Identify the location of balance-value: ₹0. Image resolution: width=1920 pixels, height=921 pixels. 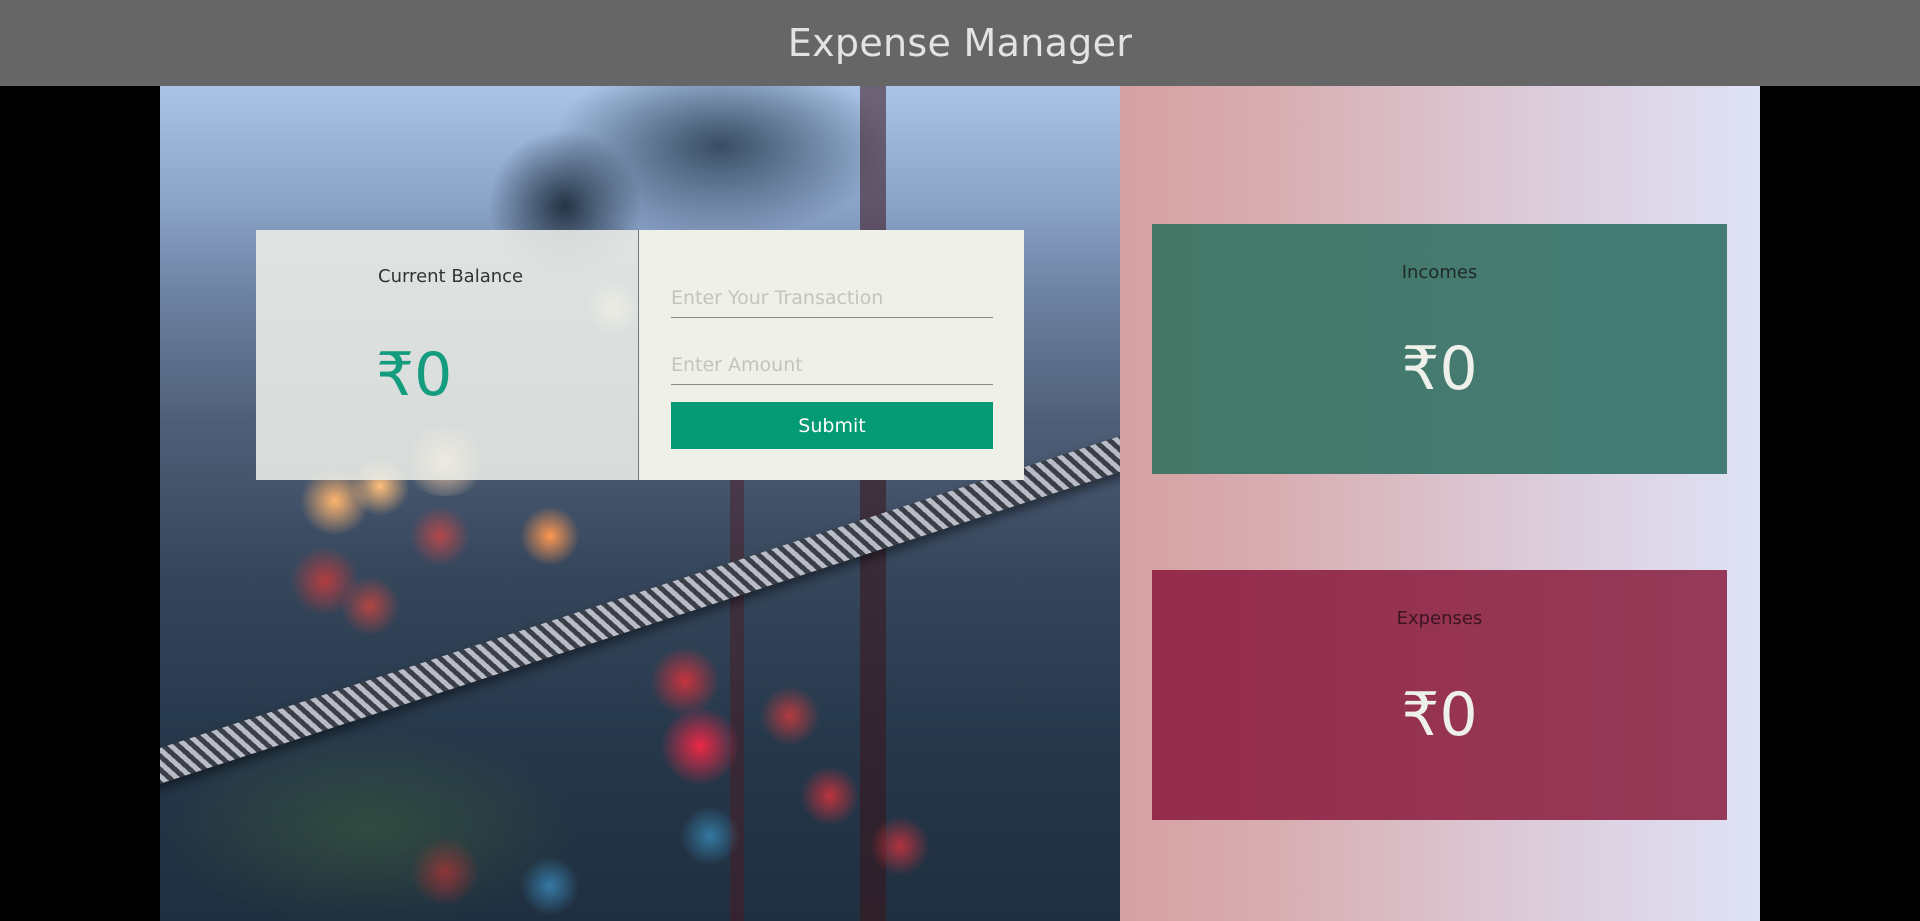
(414, 375).